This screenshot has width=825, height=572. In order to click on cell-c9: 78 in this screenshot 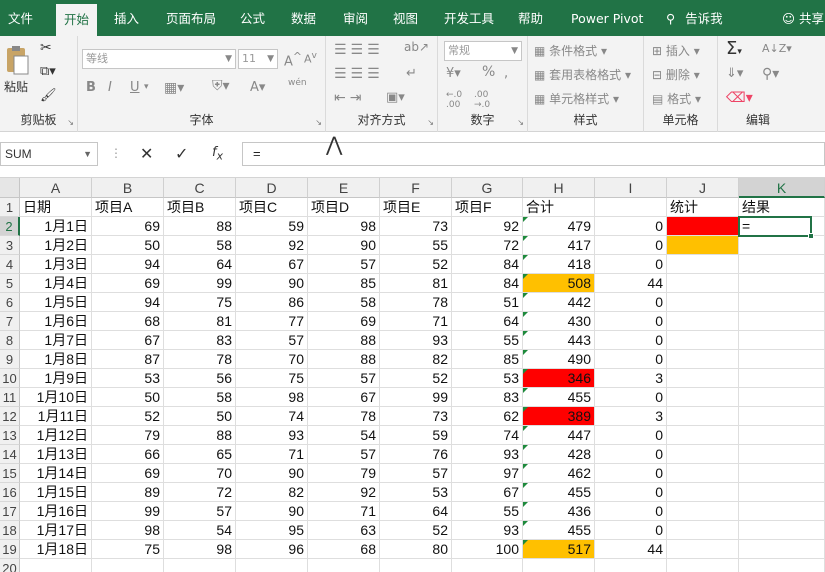, I will do `click(200, 359)`.